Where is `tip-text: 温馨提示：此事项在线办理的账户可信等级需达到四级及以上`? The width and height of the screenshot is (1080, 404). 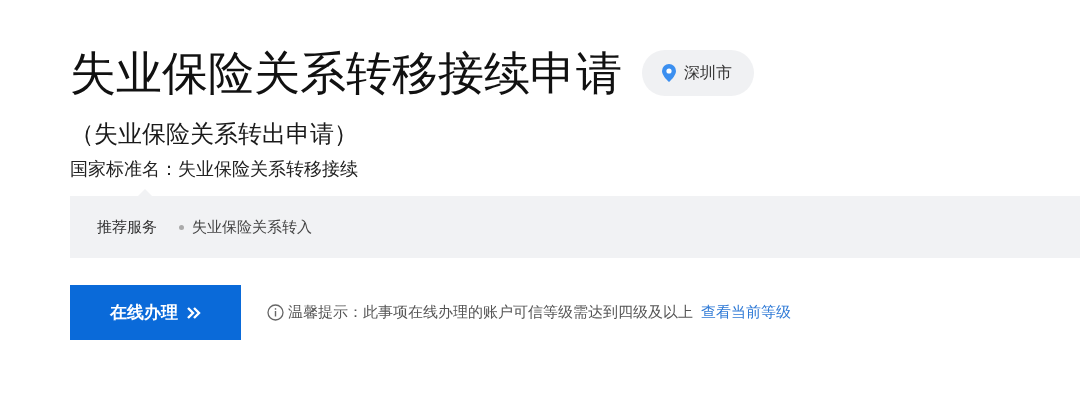 tip-text: 温馨提示：此事项在线办理的账户可信等级需达到四级及以上 is located at coordinates (490, 312).